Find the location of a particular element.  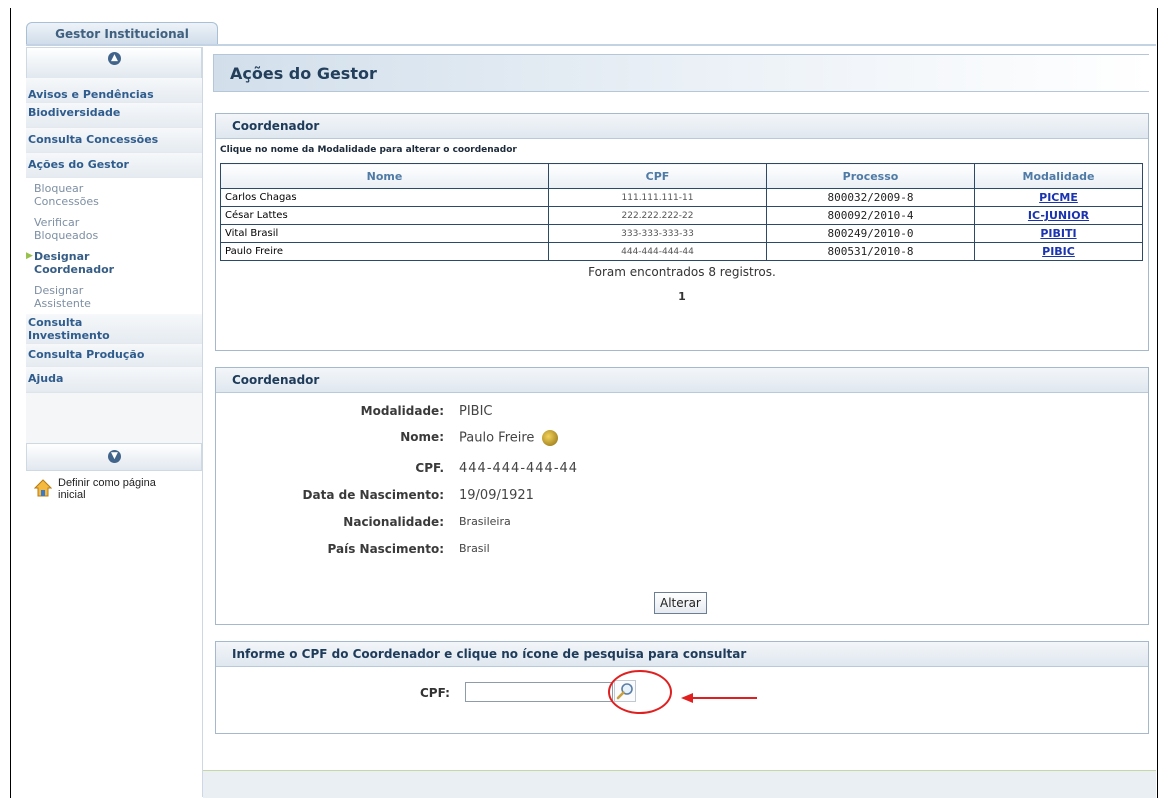

field-value: 19/09/1921 is located at coordinates (496, 495).